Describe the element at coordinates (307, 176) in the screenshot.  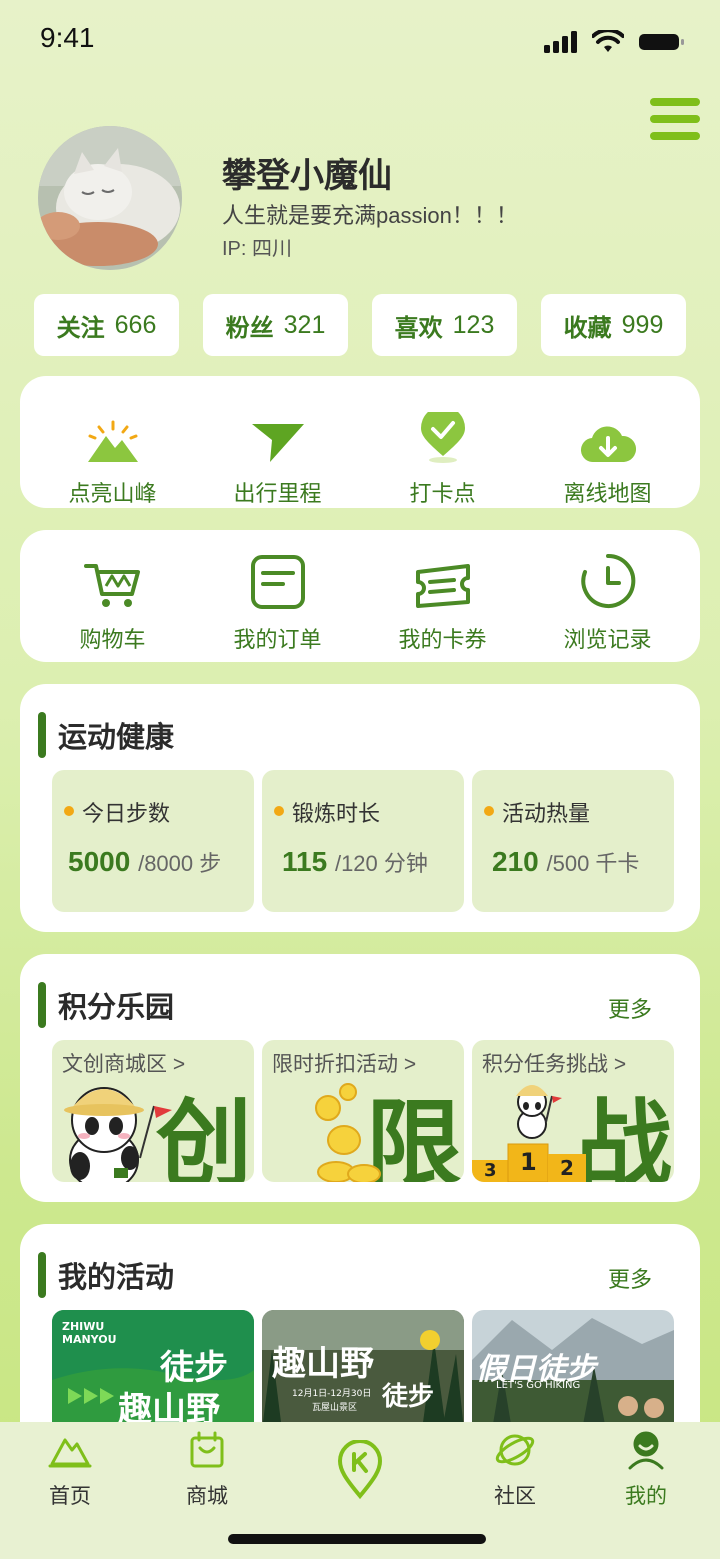
I see `username: 攀登小魔仙` at that location.